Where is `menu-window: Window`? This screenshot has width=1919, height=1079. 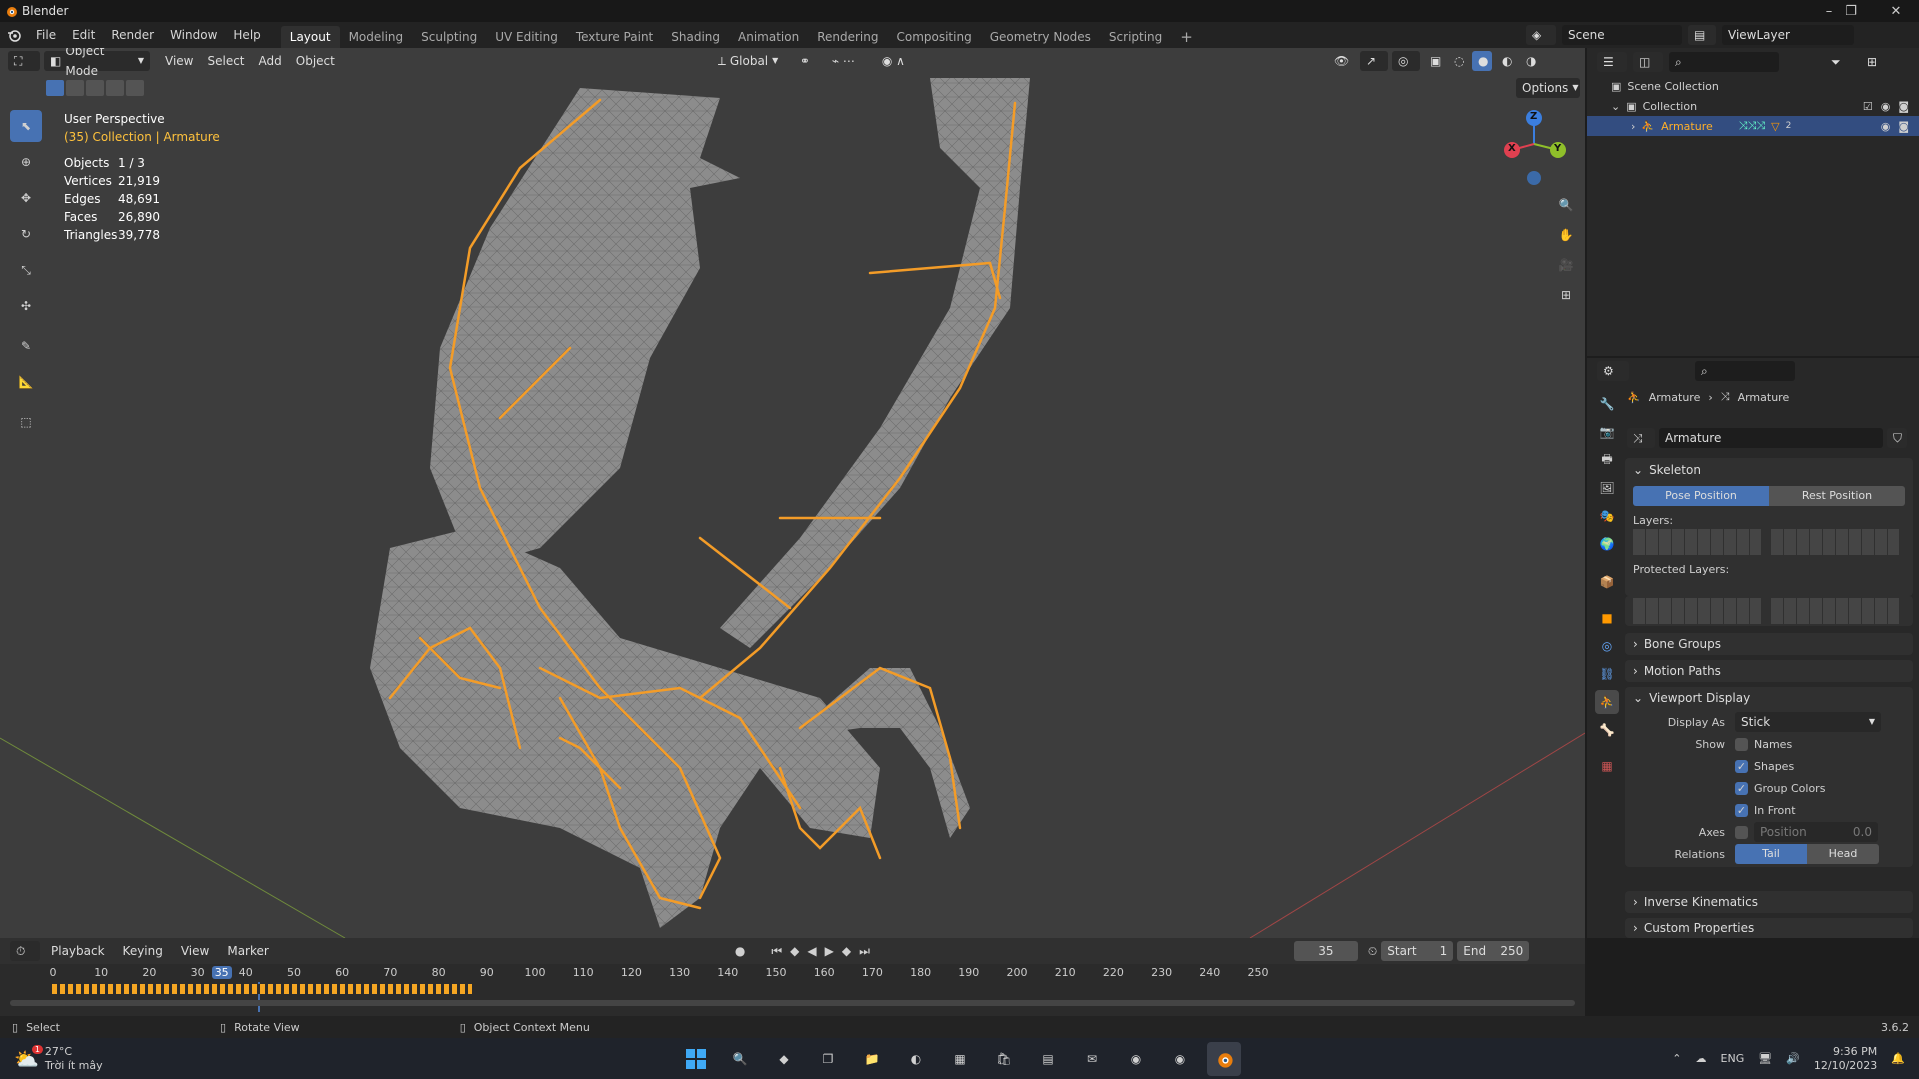 menu-window: Window is located at coordinates (193, 35).